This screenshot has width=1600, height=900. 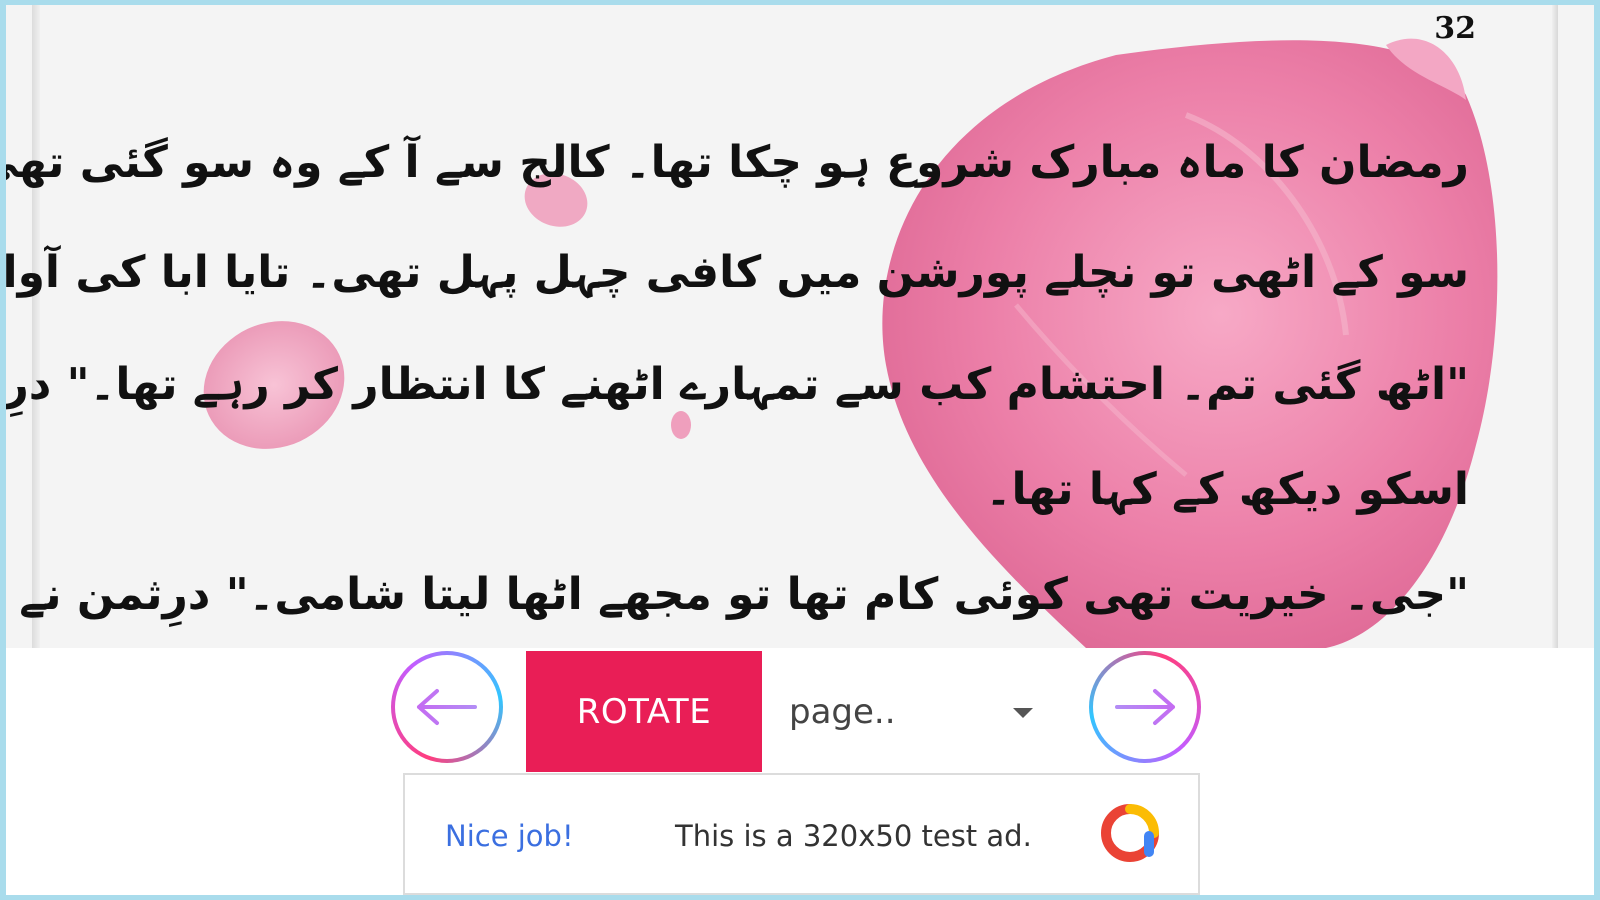 I want to click on ad-text: This is a 320x50 test ad., so click(x=853, y=836).